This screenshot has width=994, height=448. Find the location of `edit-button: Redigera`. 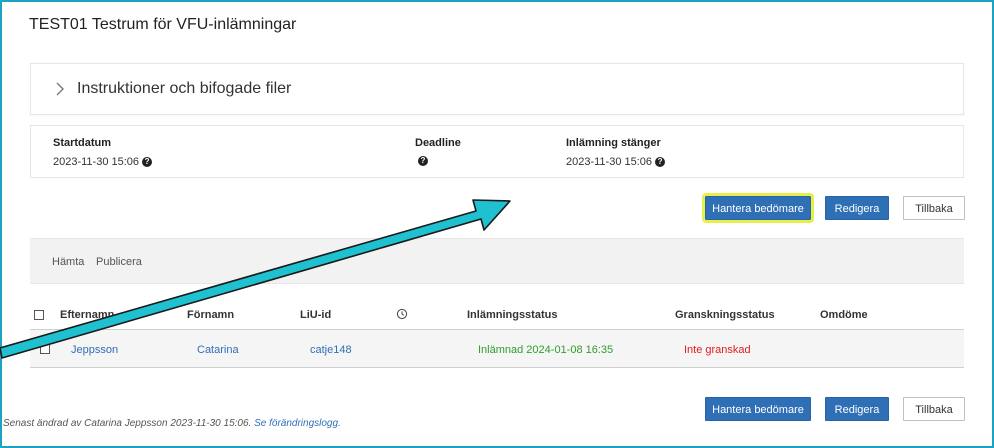

edit-button: Redigera is located at coordinates (857, 208).